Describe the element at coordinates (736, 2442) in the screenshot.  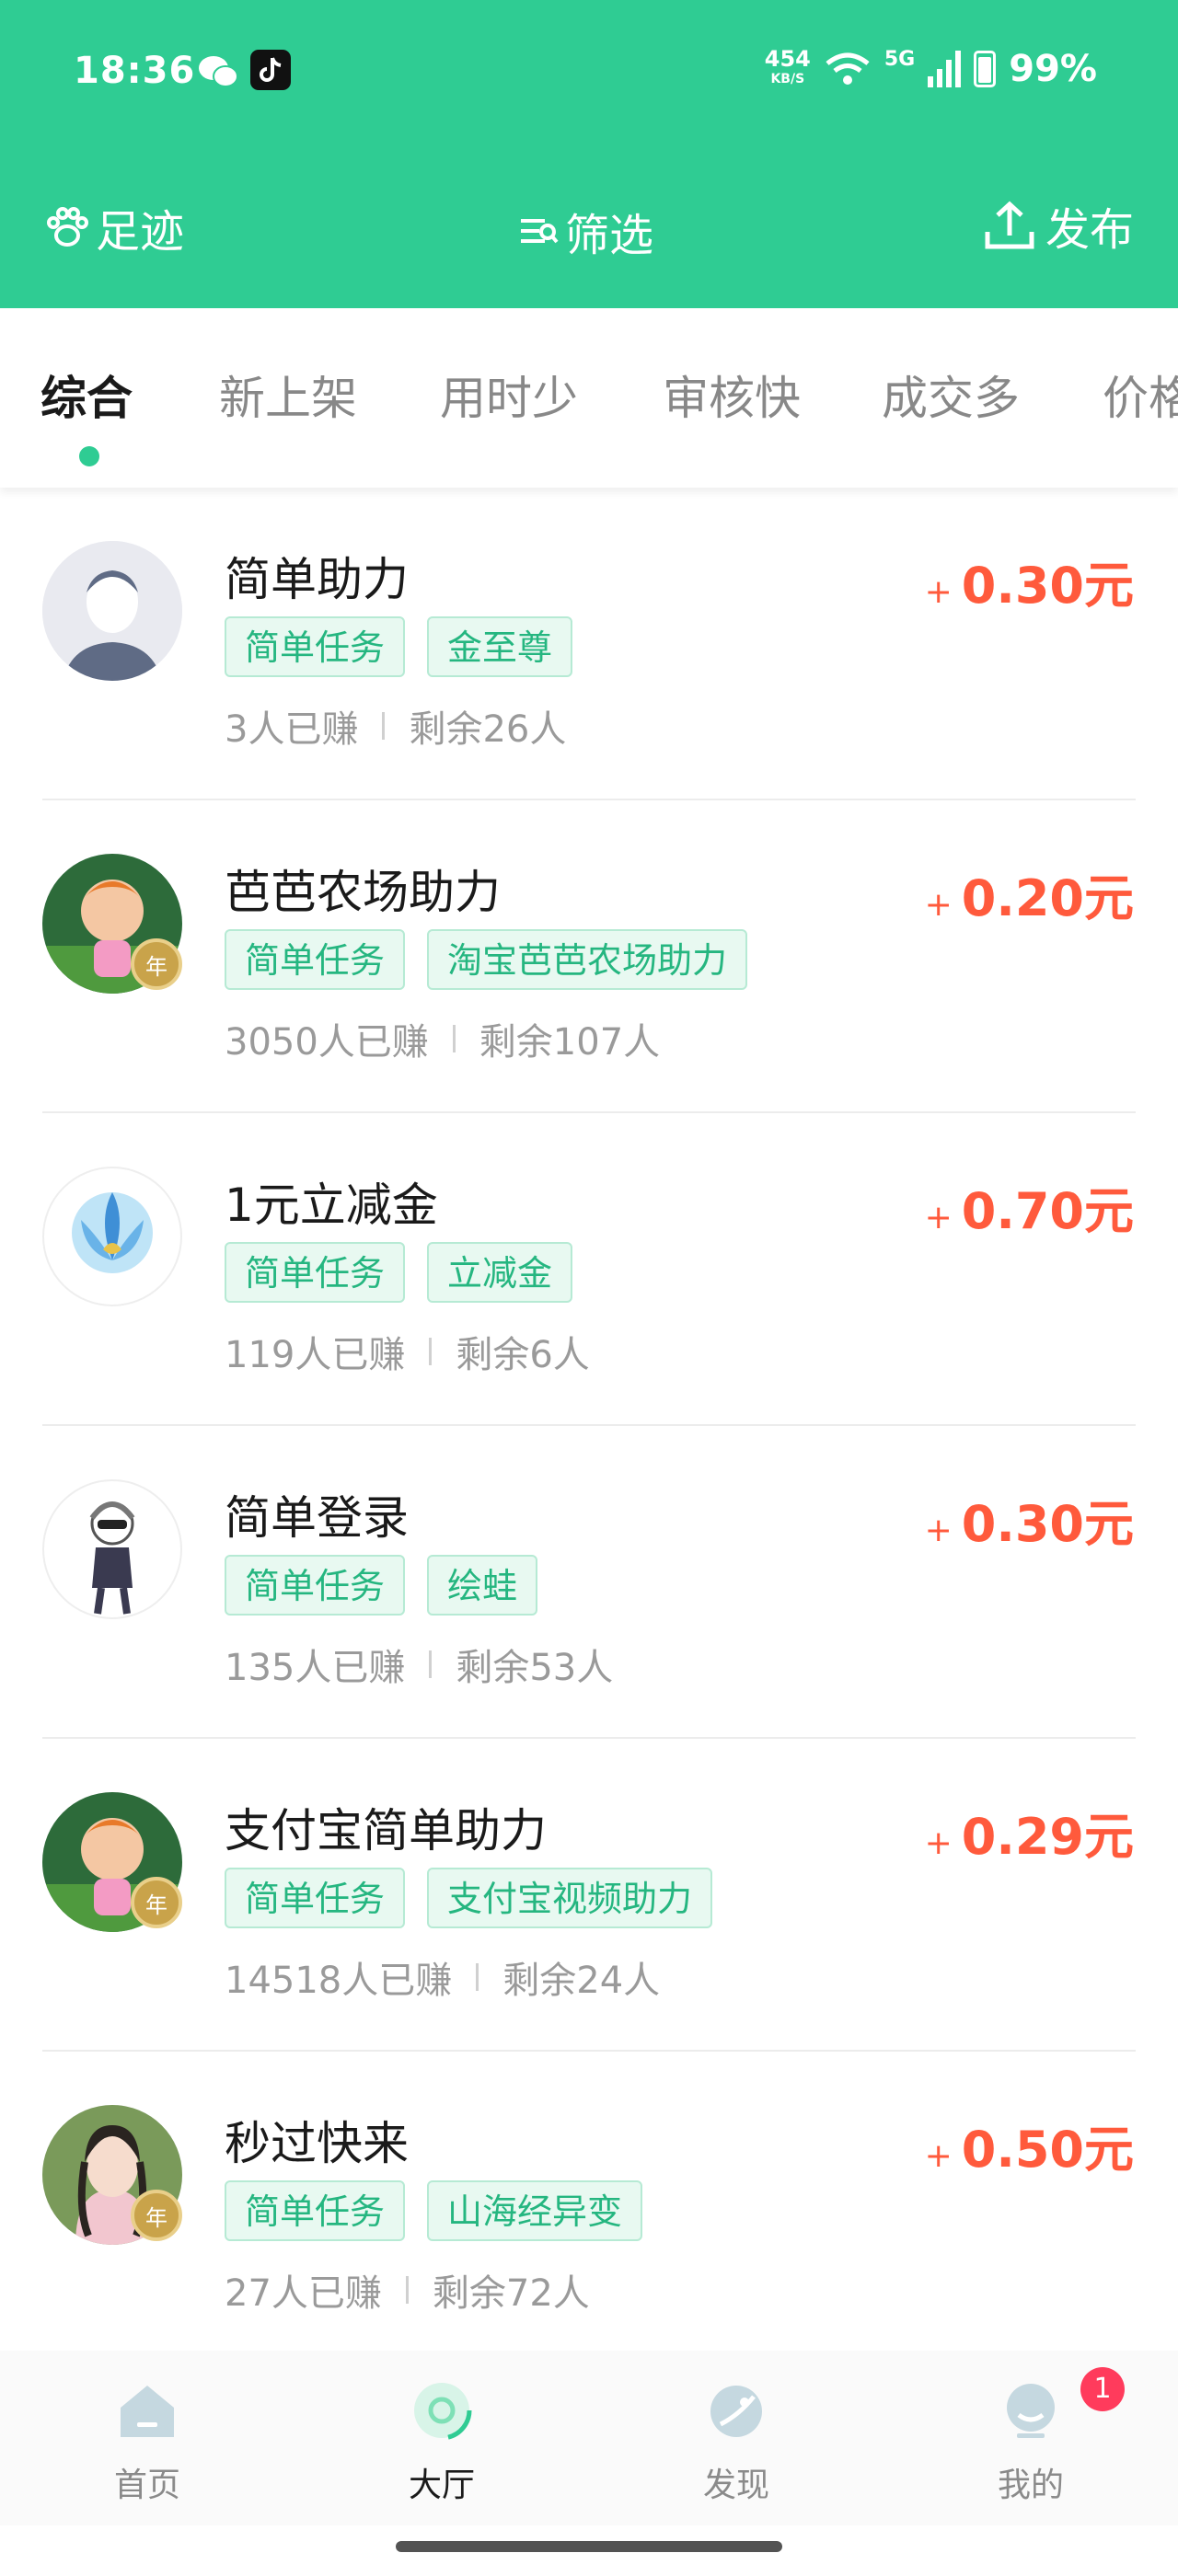
I see `nav-discover: 发现` at that location.